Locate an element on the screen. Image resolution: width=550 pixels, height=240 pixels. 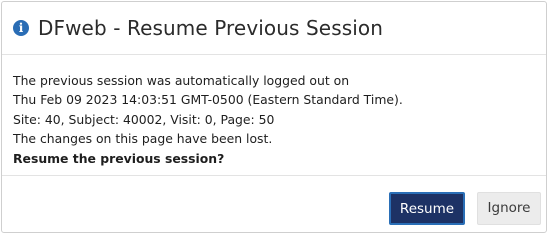
message-line: The changes on this page have been lost. is located at coordinates (143, 139).